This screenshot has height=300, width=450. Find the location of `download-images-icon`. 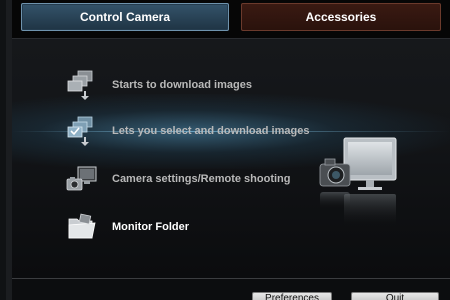

download-images-icon is located at coordinates (82, 85).